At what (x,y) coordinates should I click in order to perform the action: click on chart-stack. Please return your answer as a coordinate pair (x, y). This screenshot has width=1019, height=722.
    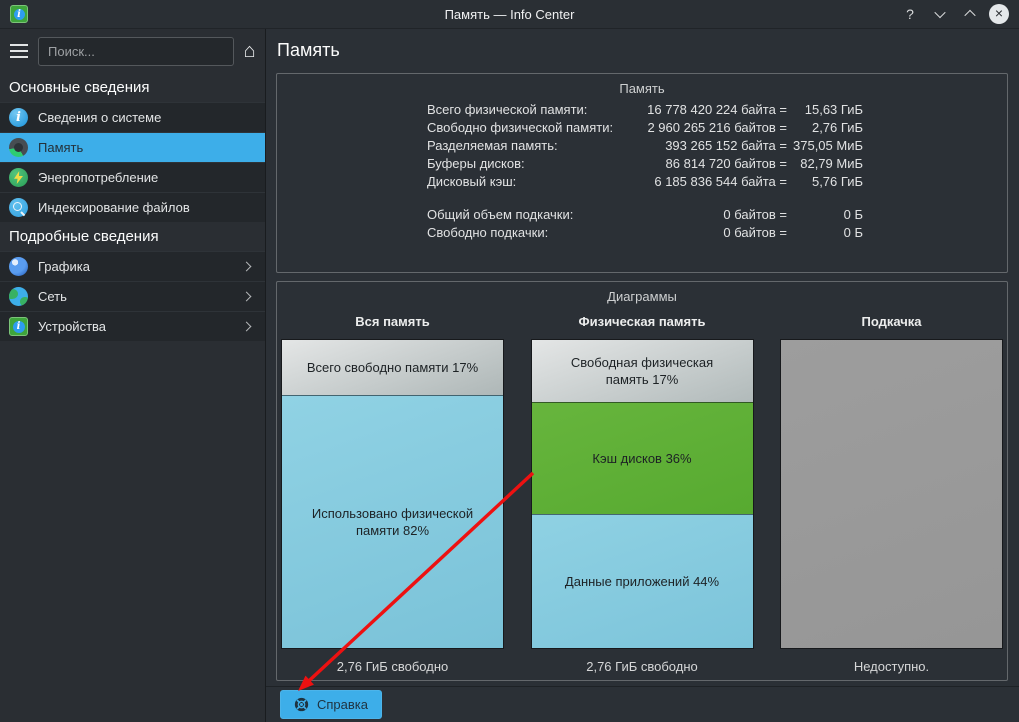
    Looking at the image, I should click on (891, 494).